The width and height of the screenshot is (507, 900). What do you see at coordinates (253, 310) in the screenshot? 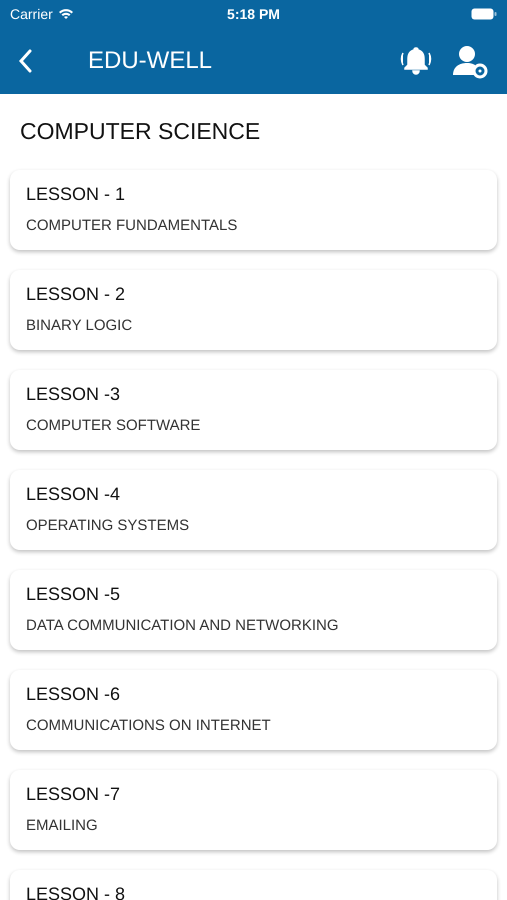
I see `lesson-card: LESSON - 2 BINARY LOGIC` at bounding box center [253, 310].